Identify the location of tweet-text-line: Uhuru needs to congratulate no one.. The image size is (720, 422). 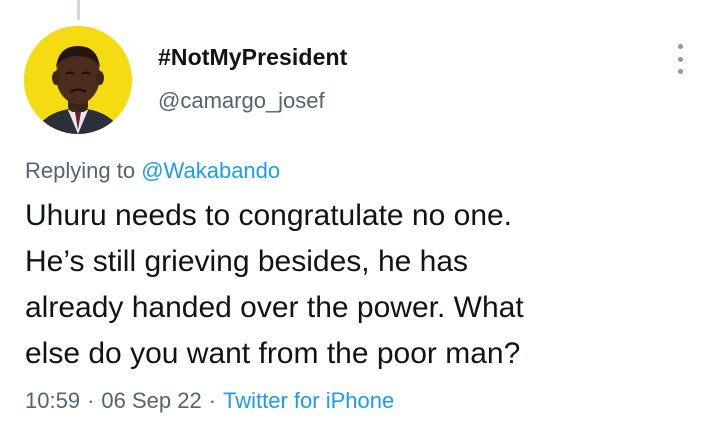
(269, 215).